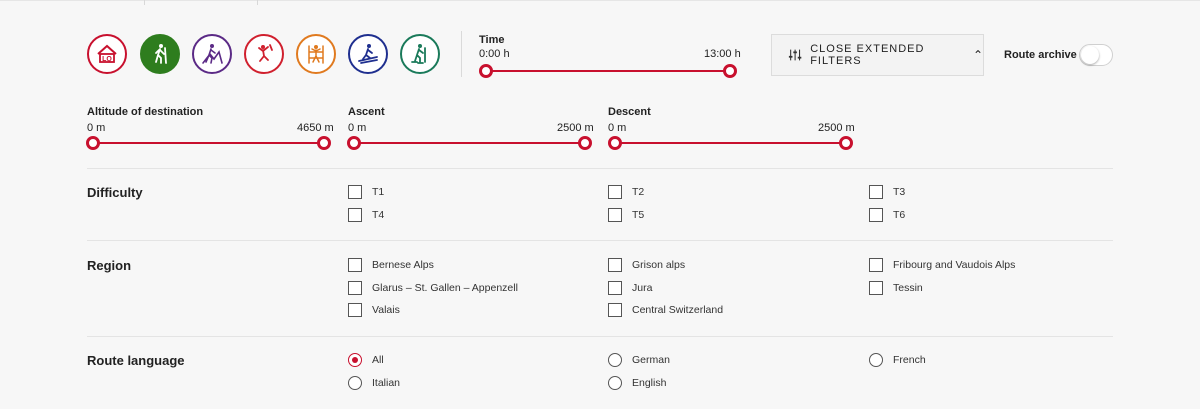 This screenshot has width=1200, height=409. What do you see at coordinates (626, 215) in the screenshot?
I see `difficulty-option-t5: T5` at bounding box center [626, 215].